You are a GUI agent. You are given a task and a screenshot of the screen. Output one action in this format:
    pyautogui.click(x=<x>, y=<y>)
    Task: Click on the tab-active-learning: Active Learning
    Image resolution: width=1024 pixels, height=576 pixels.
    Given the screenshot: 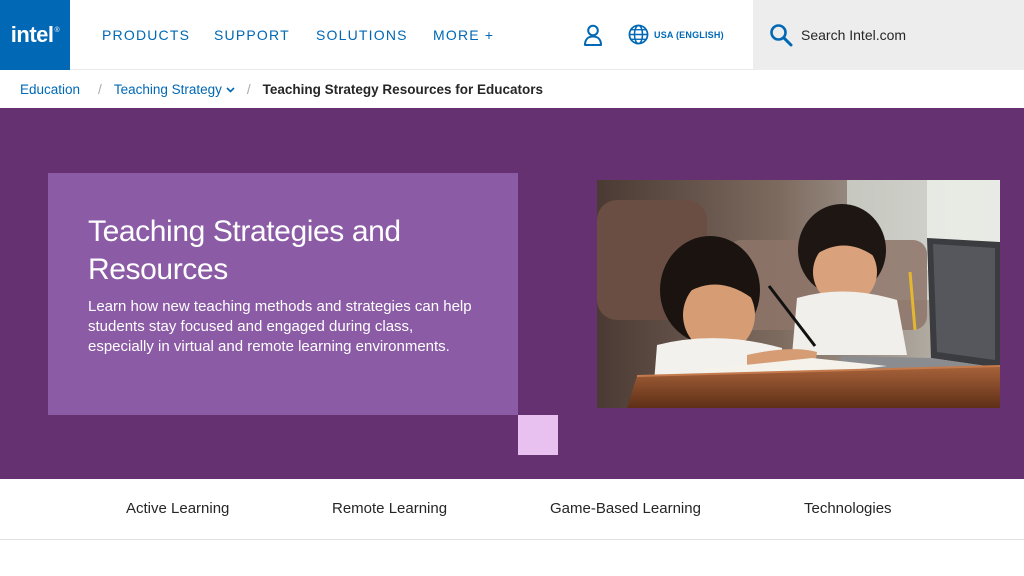 What is the action you would take?
    pyautogui.click(x=177, y=508)
    